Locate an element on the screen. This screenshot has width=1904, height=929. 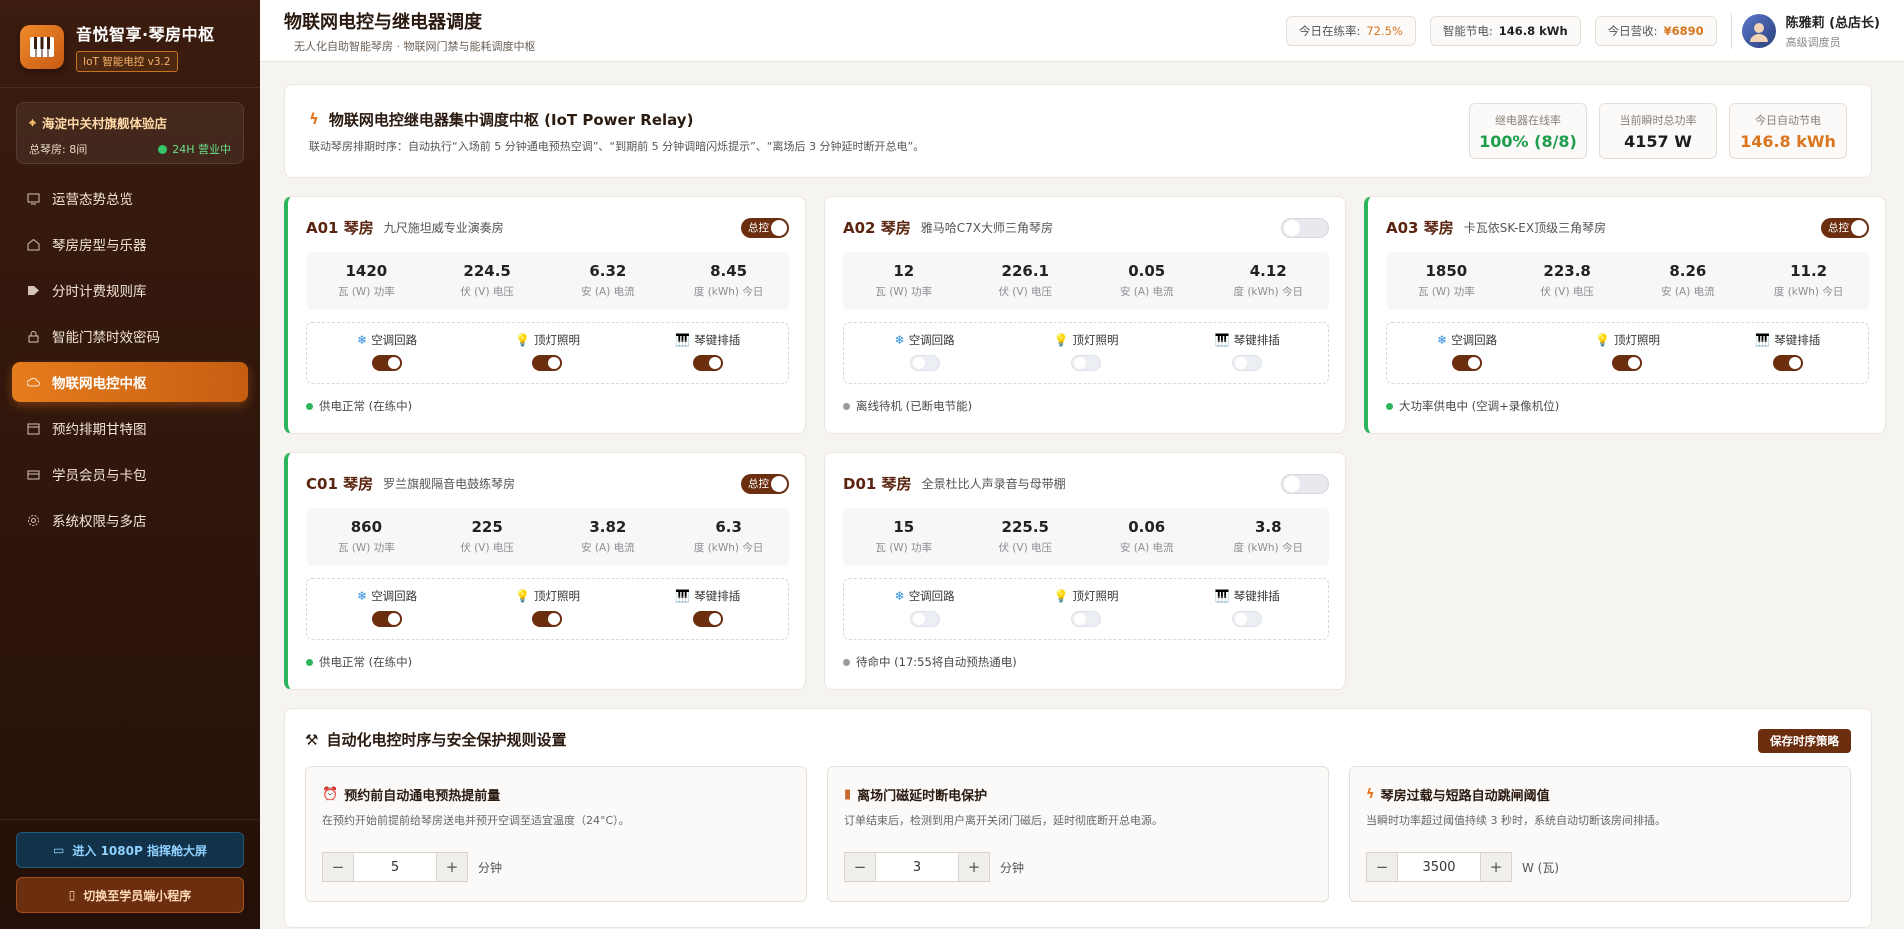
nav-item-gantt: 预约排期甘特图 is located at coordinates (130, 428).